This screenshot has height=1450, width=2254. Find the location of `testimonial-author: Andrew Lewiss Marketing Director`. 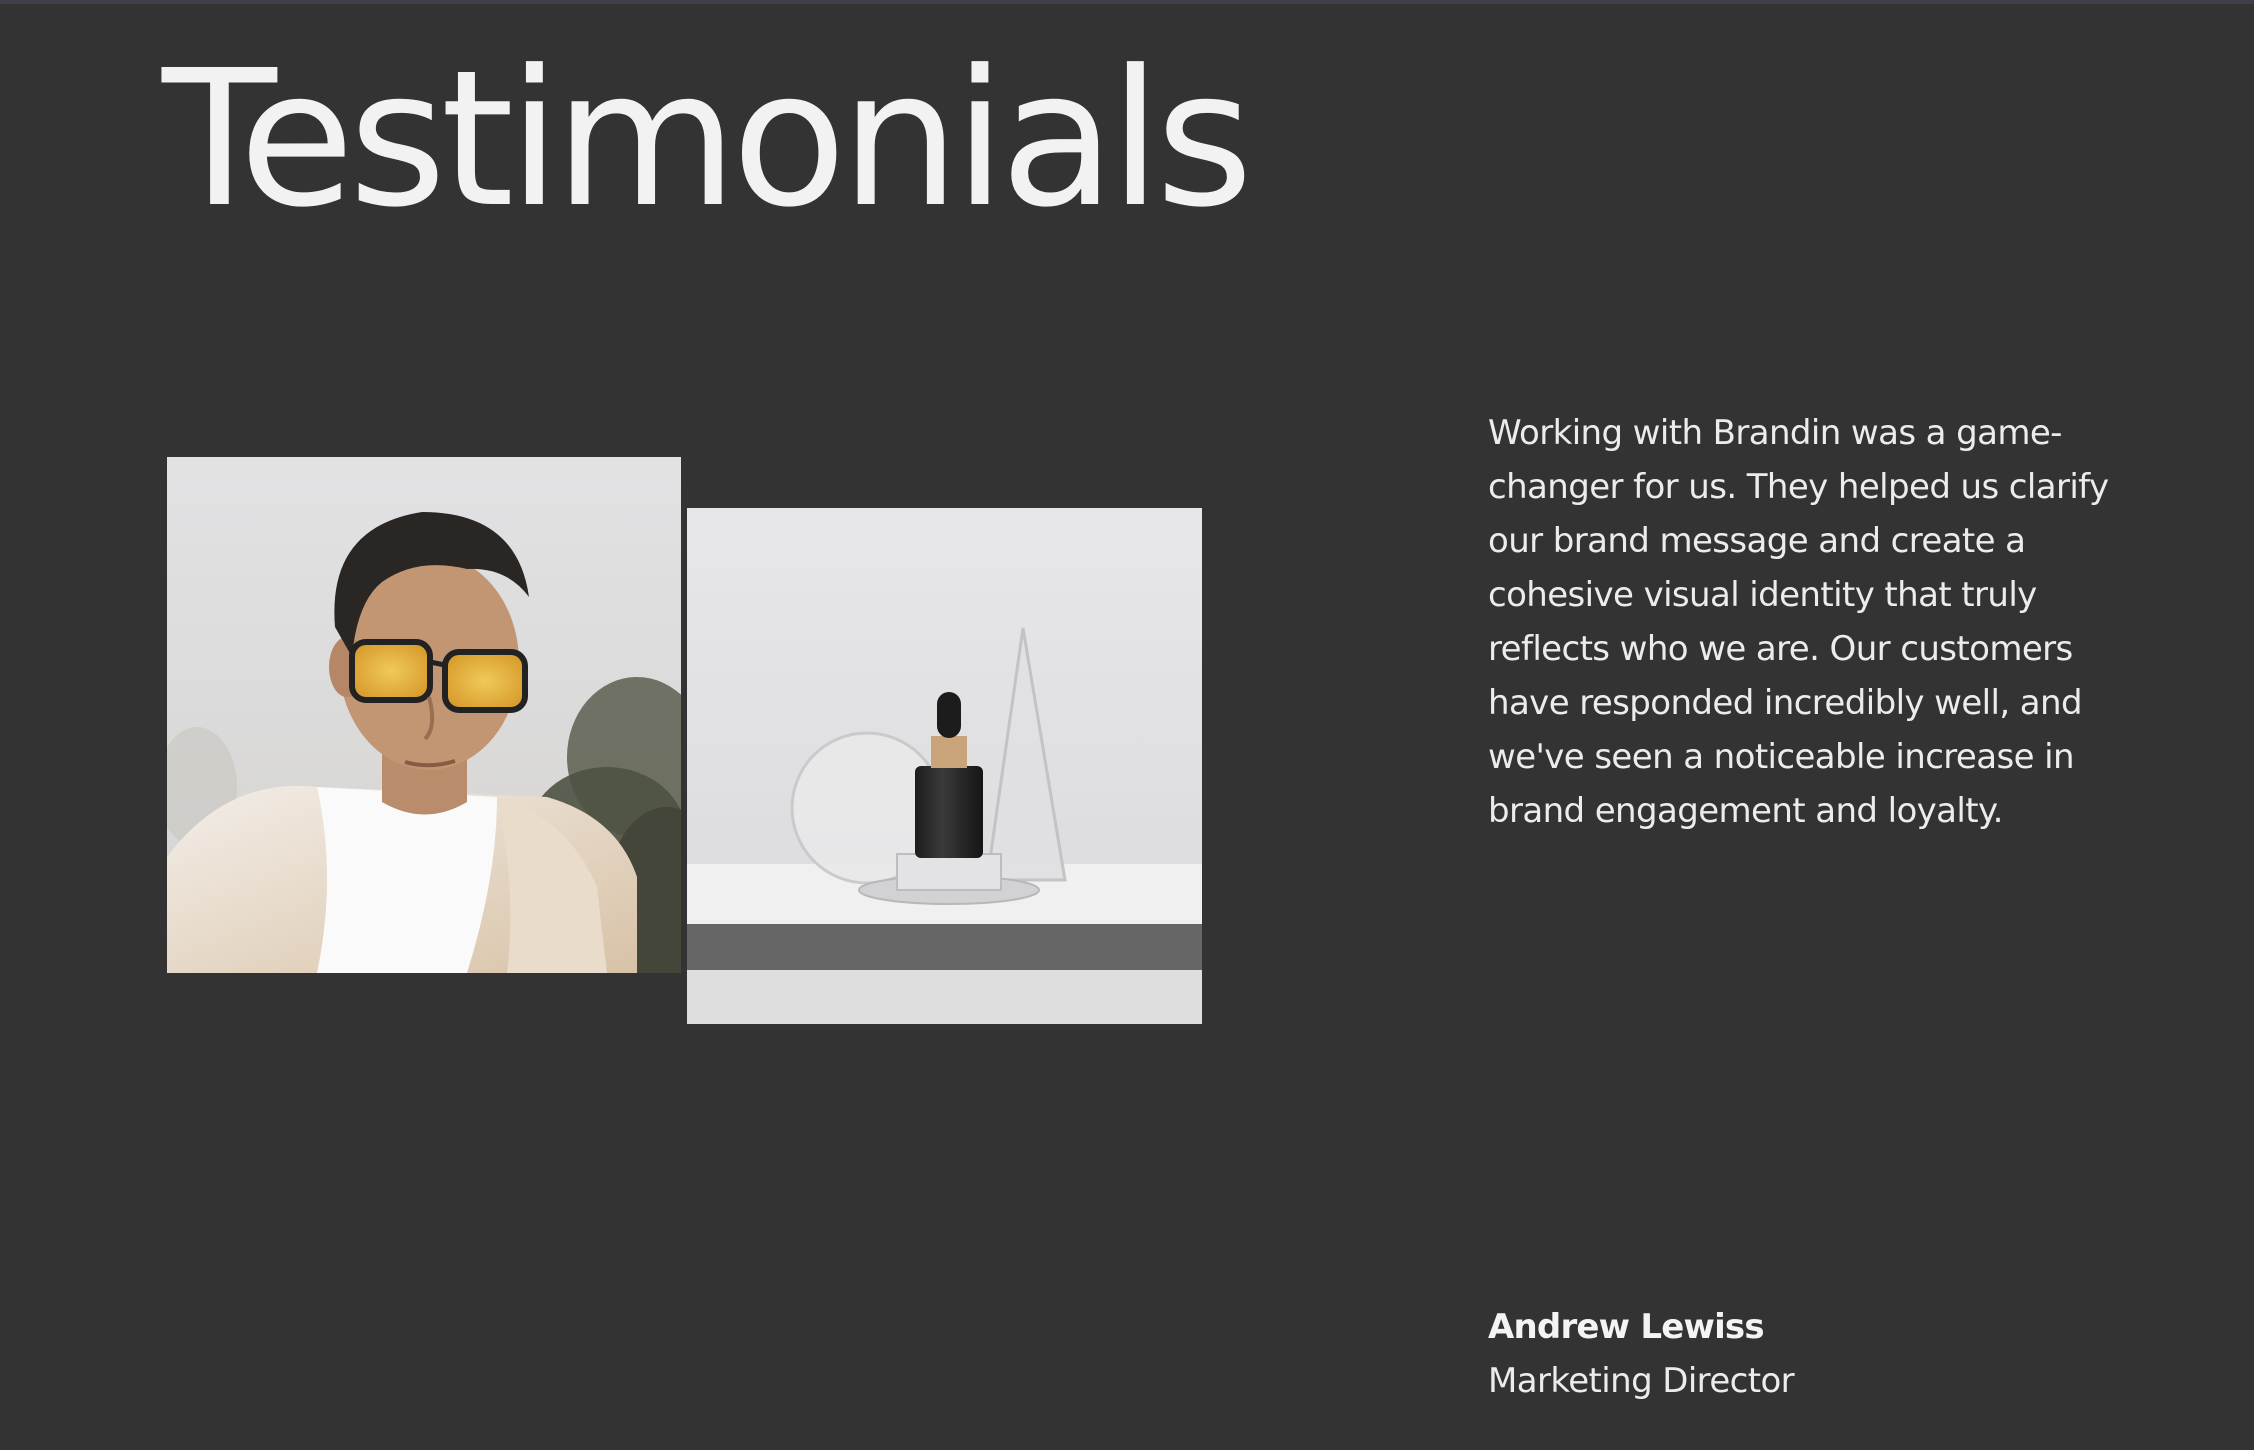

testimonial-author: Andrew Lewiss Marketing Director is located at coordinates (1641, 1354).